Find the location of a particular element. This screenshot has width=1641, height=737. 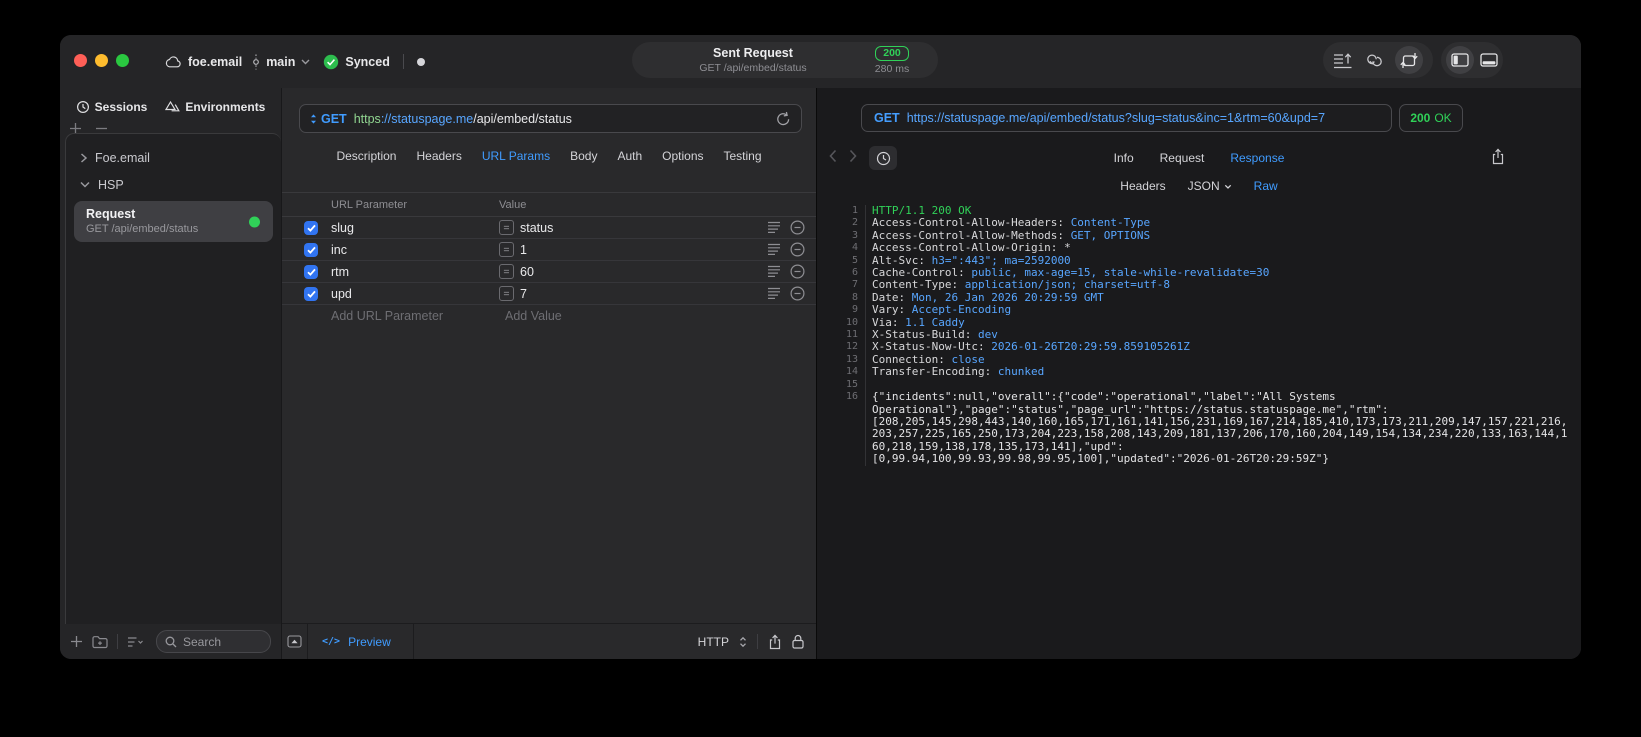

request-tab-options: Options is located at coordinates (682, 156).